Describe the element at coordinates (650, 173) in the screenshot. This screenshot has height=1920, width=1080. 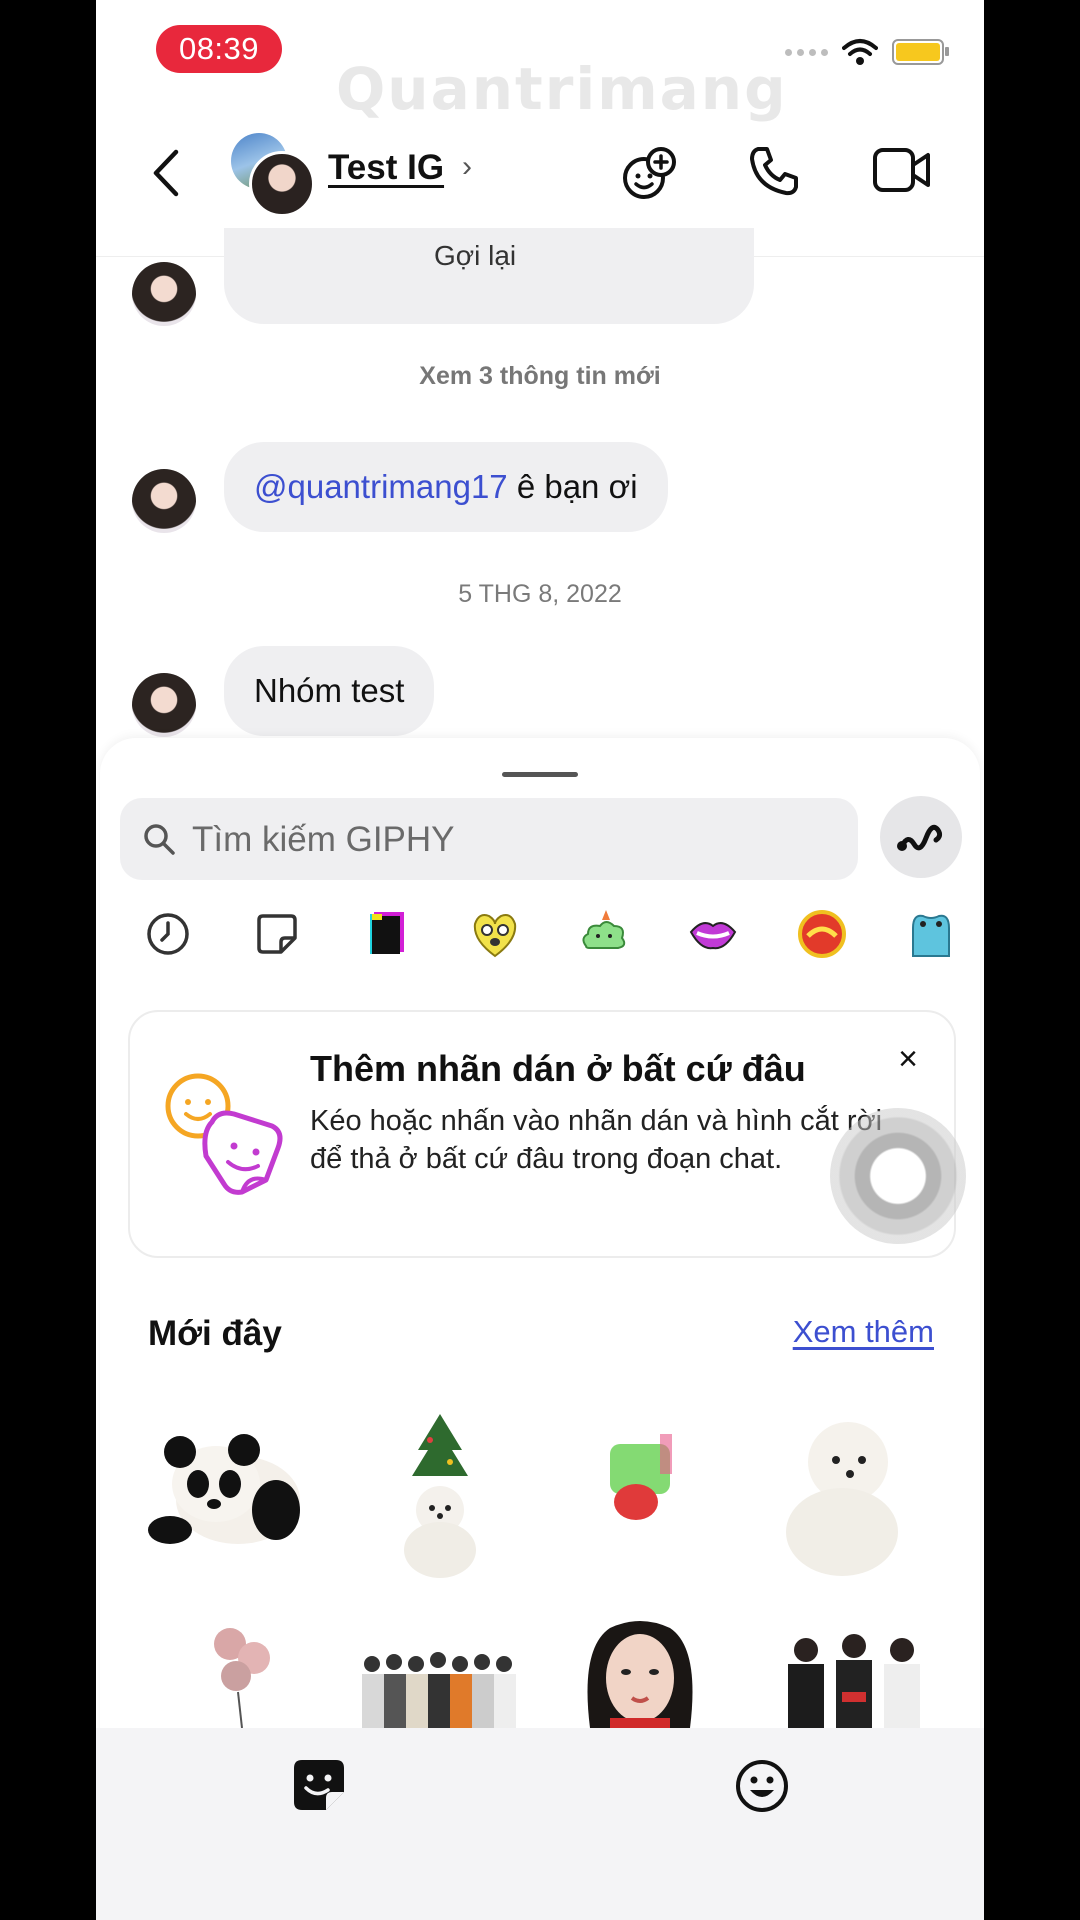
I see `effects-icon` at that location.